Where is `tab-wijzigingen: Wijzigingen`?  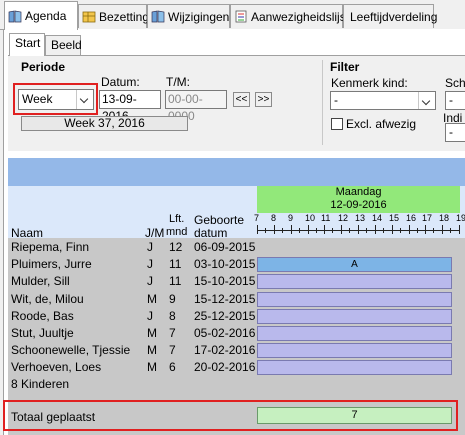
tab-wijzigingen: Wijzigingen is located at coordinates (188, 16).